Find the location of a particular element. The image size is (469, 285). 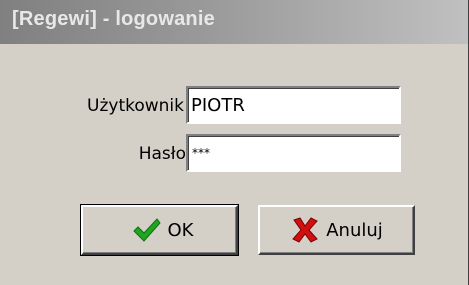

window-title: [Regewi] - logowanie is located at coordinates (113, 19).